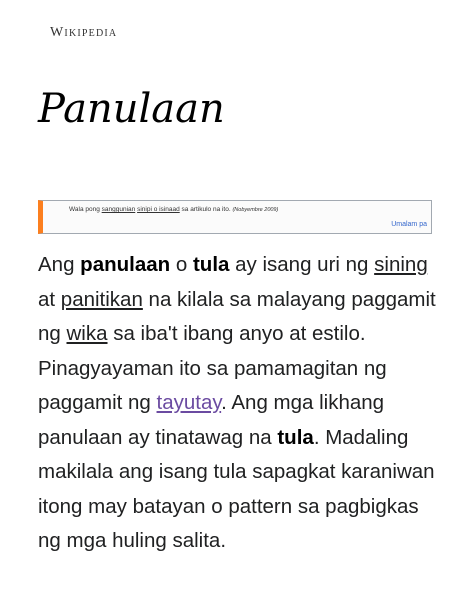 This screenshot has width=474, height=613. Describe the element at coordinates (49, 299) in the screenshot. I see `para-text: at` at that location.